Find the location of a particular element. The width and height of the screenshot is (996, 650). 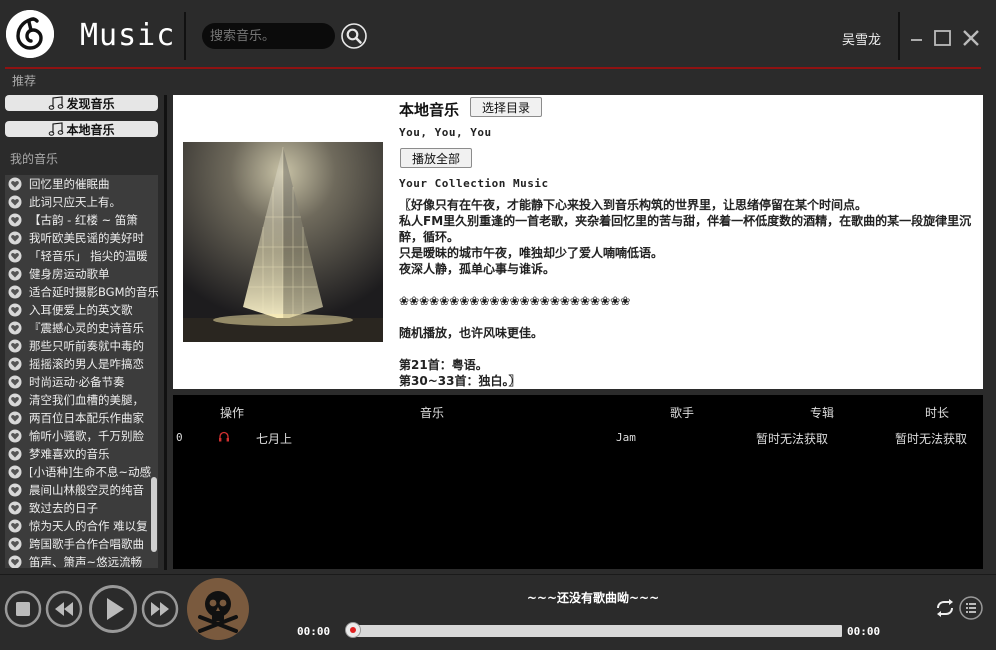

progress-bar is located at coordinates (596, 631).